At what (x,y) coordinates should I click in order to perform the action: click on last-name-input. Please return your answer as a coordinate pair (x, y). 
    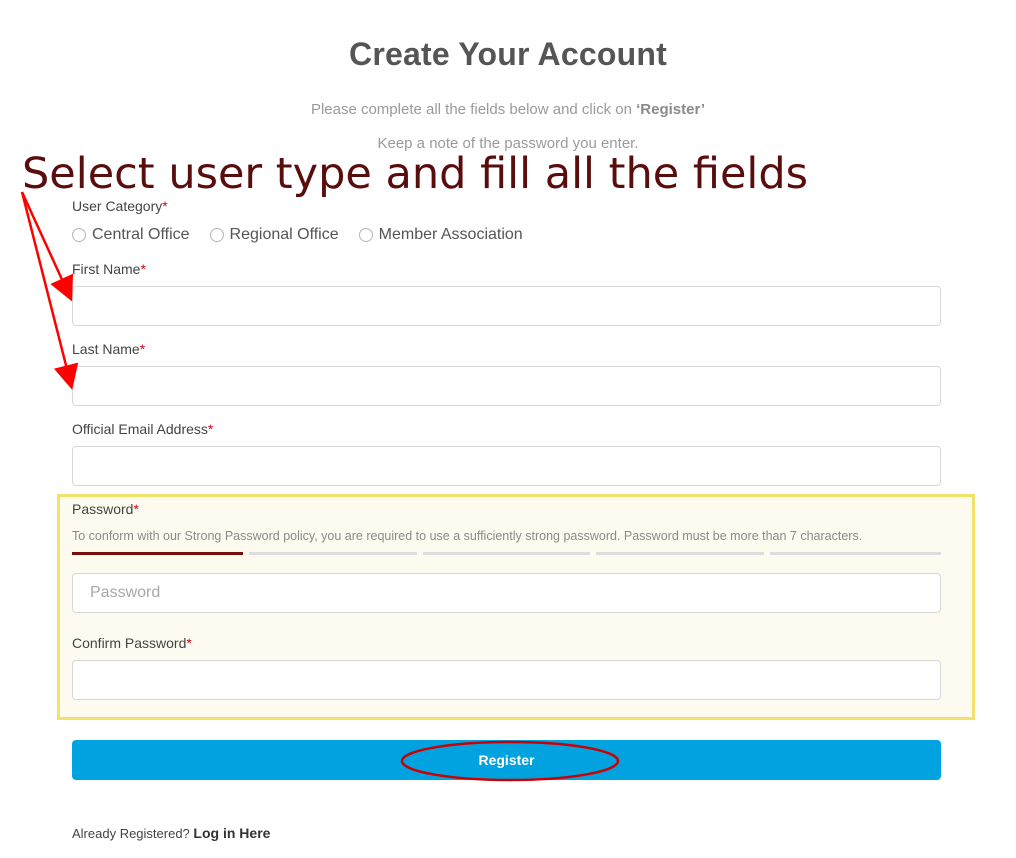
    Looking at the image, I should click on (506, 386).